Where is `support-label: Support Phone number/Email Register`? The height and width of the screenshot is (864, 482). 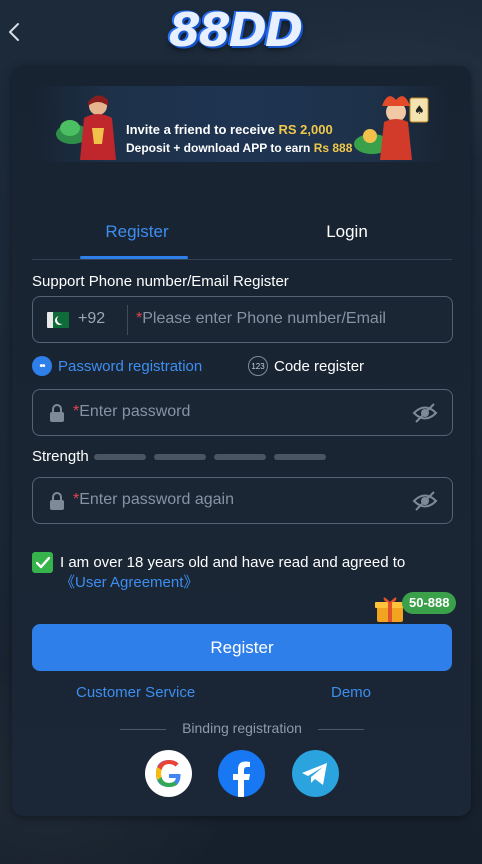
support-label: Support Phone number/Email Register is located at coordinates (160, 281).